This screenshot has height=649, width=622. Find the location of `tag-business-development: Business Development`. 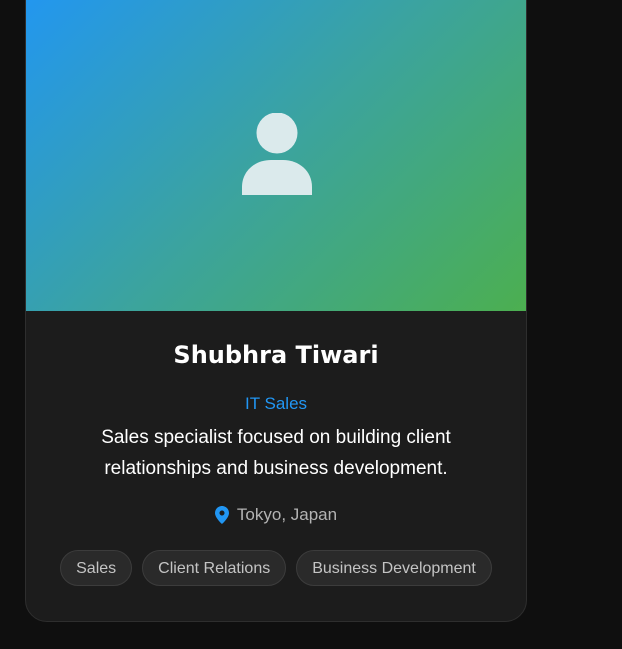

tag-business-development: Business Development is located at coordinates (394, 568).